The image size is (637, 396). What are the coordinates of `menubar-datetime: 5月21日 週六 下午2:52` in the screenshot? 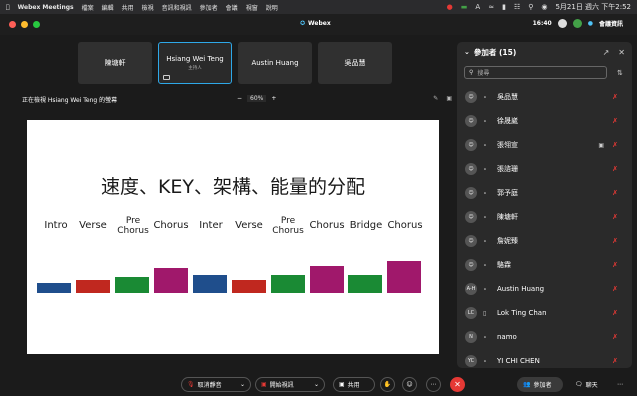 It's located at (593, 7).